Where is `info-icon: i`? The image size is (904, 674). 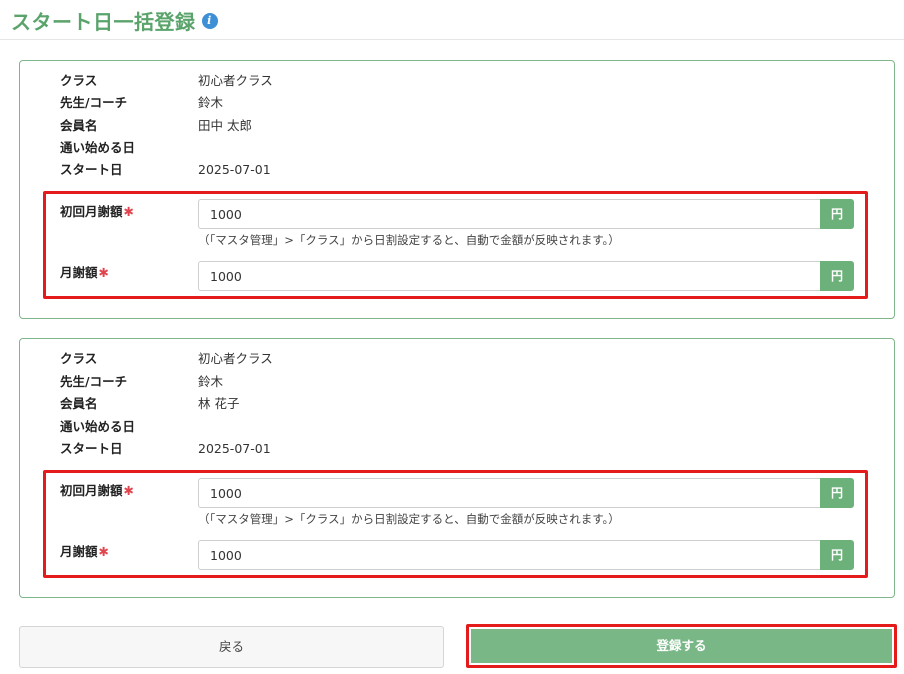
info-icon: i is located at coordinates (209, 20).